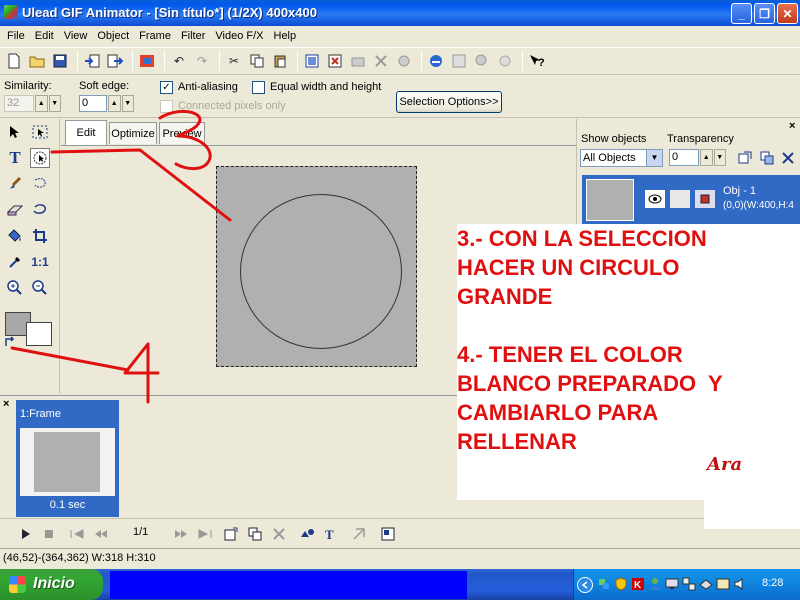  Describe the element at coordinates (436, 61) in the screenshot. I see `browser-preview-icon` at that location.